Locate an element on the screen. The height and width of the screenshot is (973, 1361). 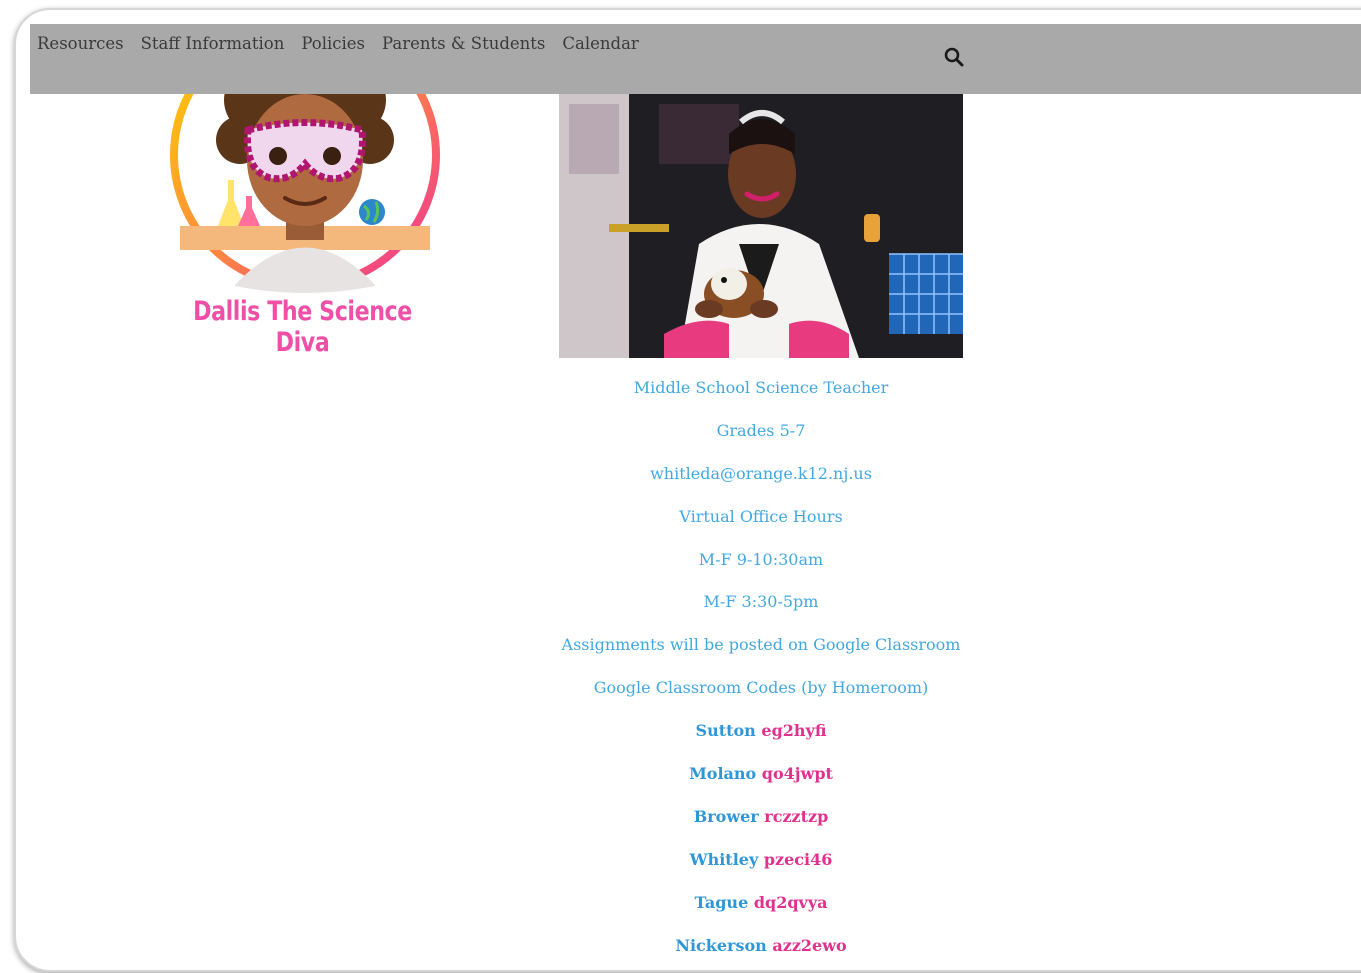
homeroom-code: dq2qvya is located at coordinates (790, 902).